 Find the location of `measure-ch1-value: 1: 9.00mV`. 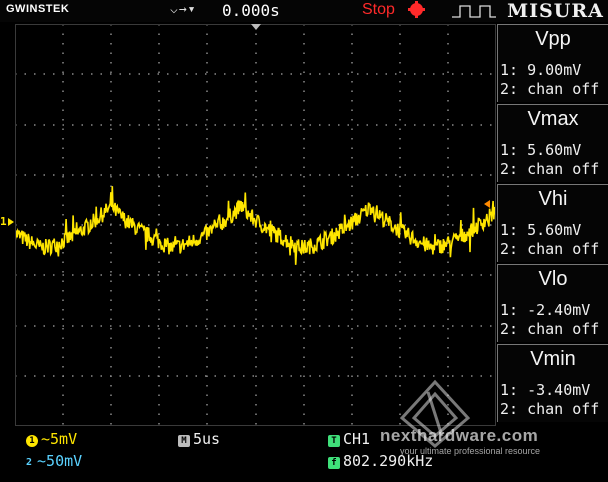

measure-ch1-value: 1: 9.00mV is located at coordinates (541, 70).